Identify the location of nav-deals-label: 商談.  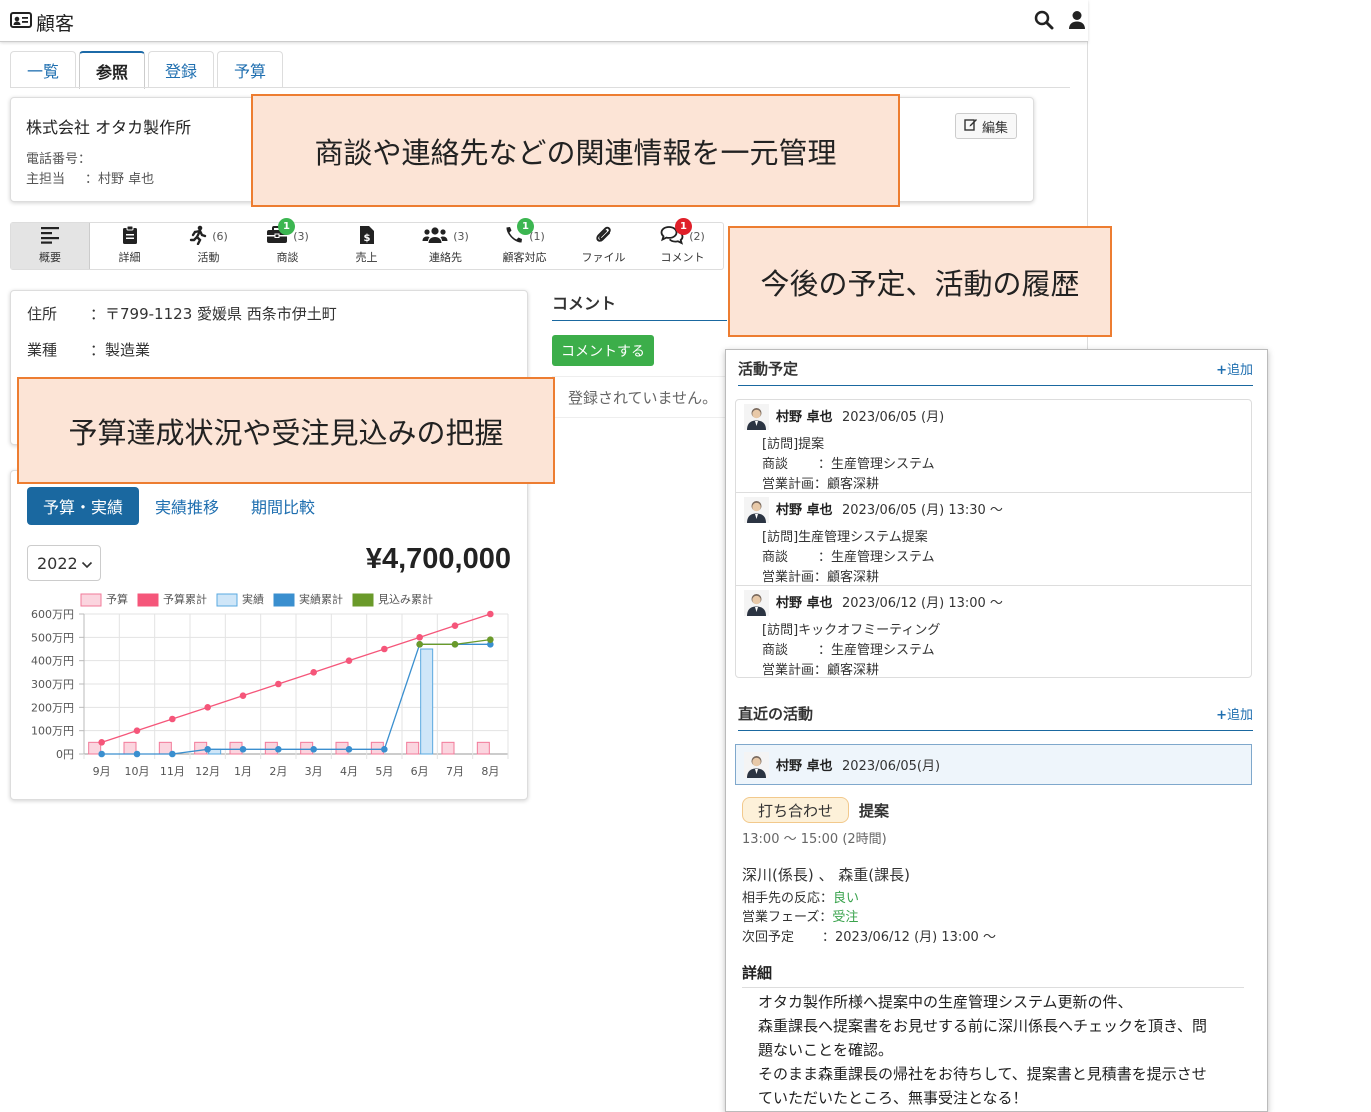
(287, 257).